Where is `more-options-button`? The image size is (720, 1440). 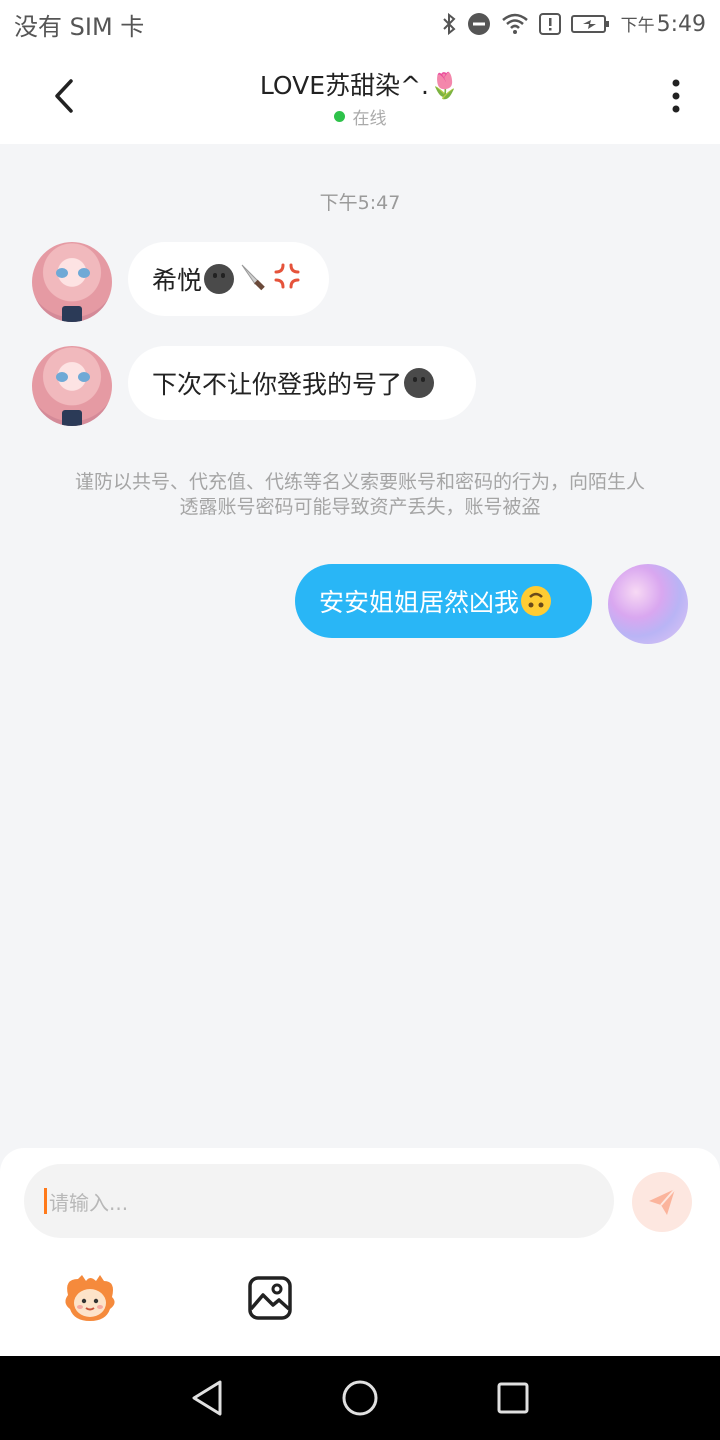
more-options-button is located at coordinates (676, 96).